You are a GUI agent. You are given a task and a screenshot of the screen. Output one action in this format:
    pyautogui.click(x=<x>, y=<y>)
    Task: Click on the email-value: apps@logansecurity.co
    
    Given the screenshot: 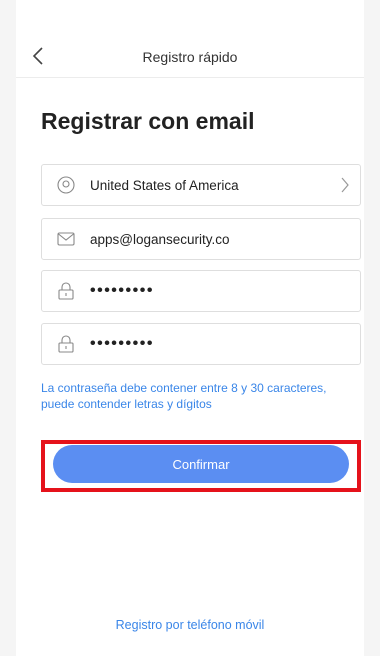 What is the action you would take?
    pyautogui.click(x=160, y=239)
    